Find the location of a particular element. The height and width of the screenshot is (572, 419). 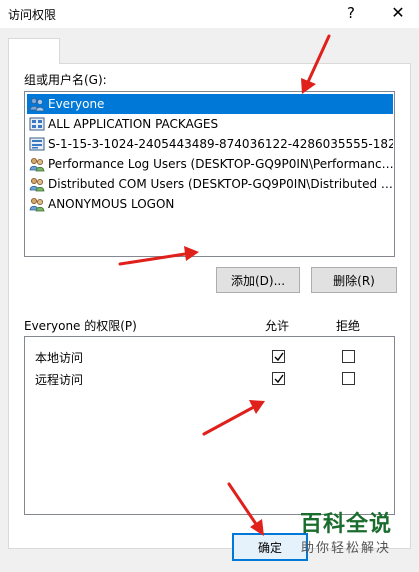

allow-column-header: 允许 is located at coordinates (277, 326).